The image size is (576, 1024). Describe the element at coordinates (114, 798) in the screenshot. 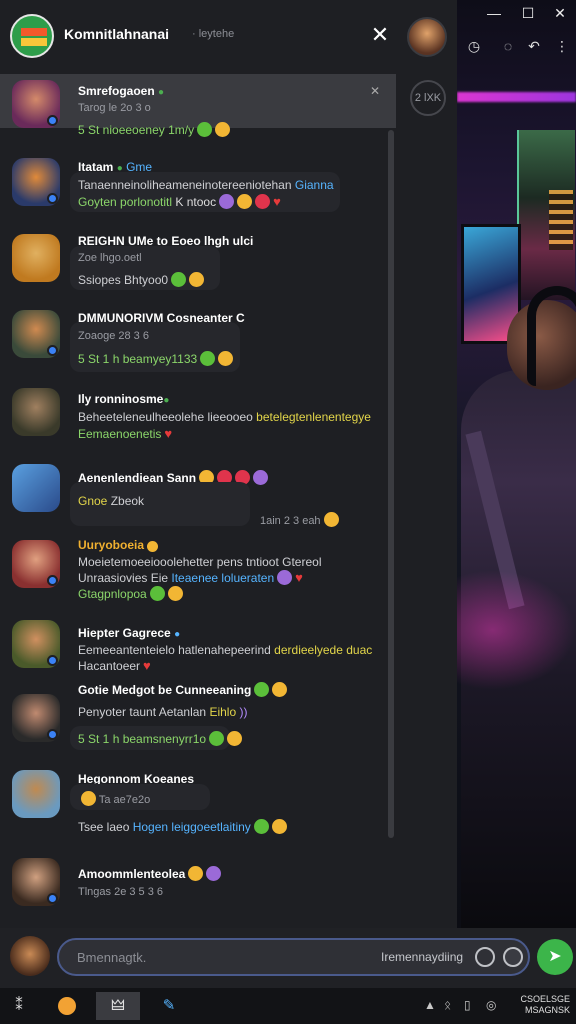

I see `message-meta: Ta ae7e2o` at that location.